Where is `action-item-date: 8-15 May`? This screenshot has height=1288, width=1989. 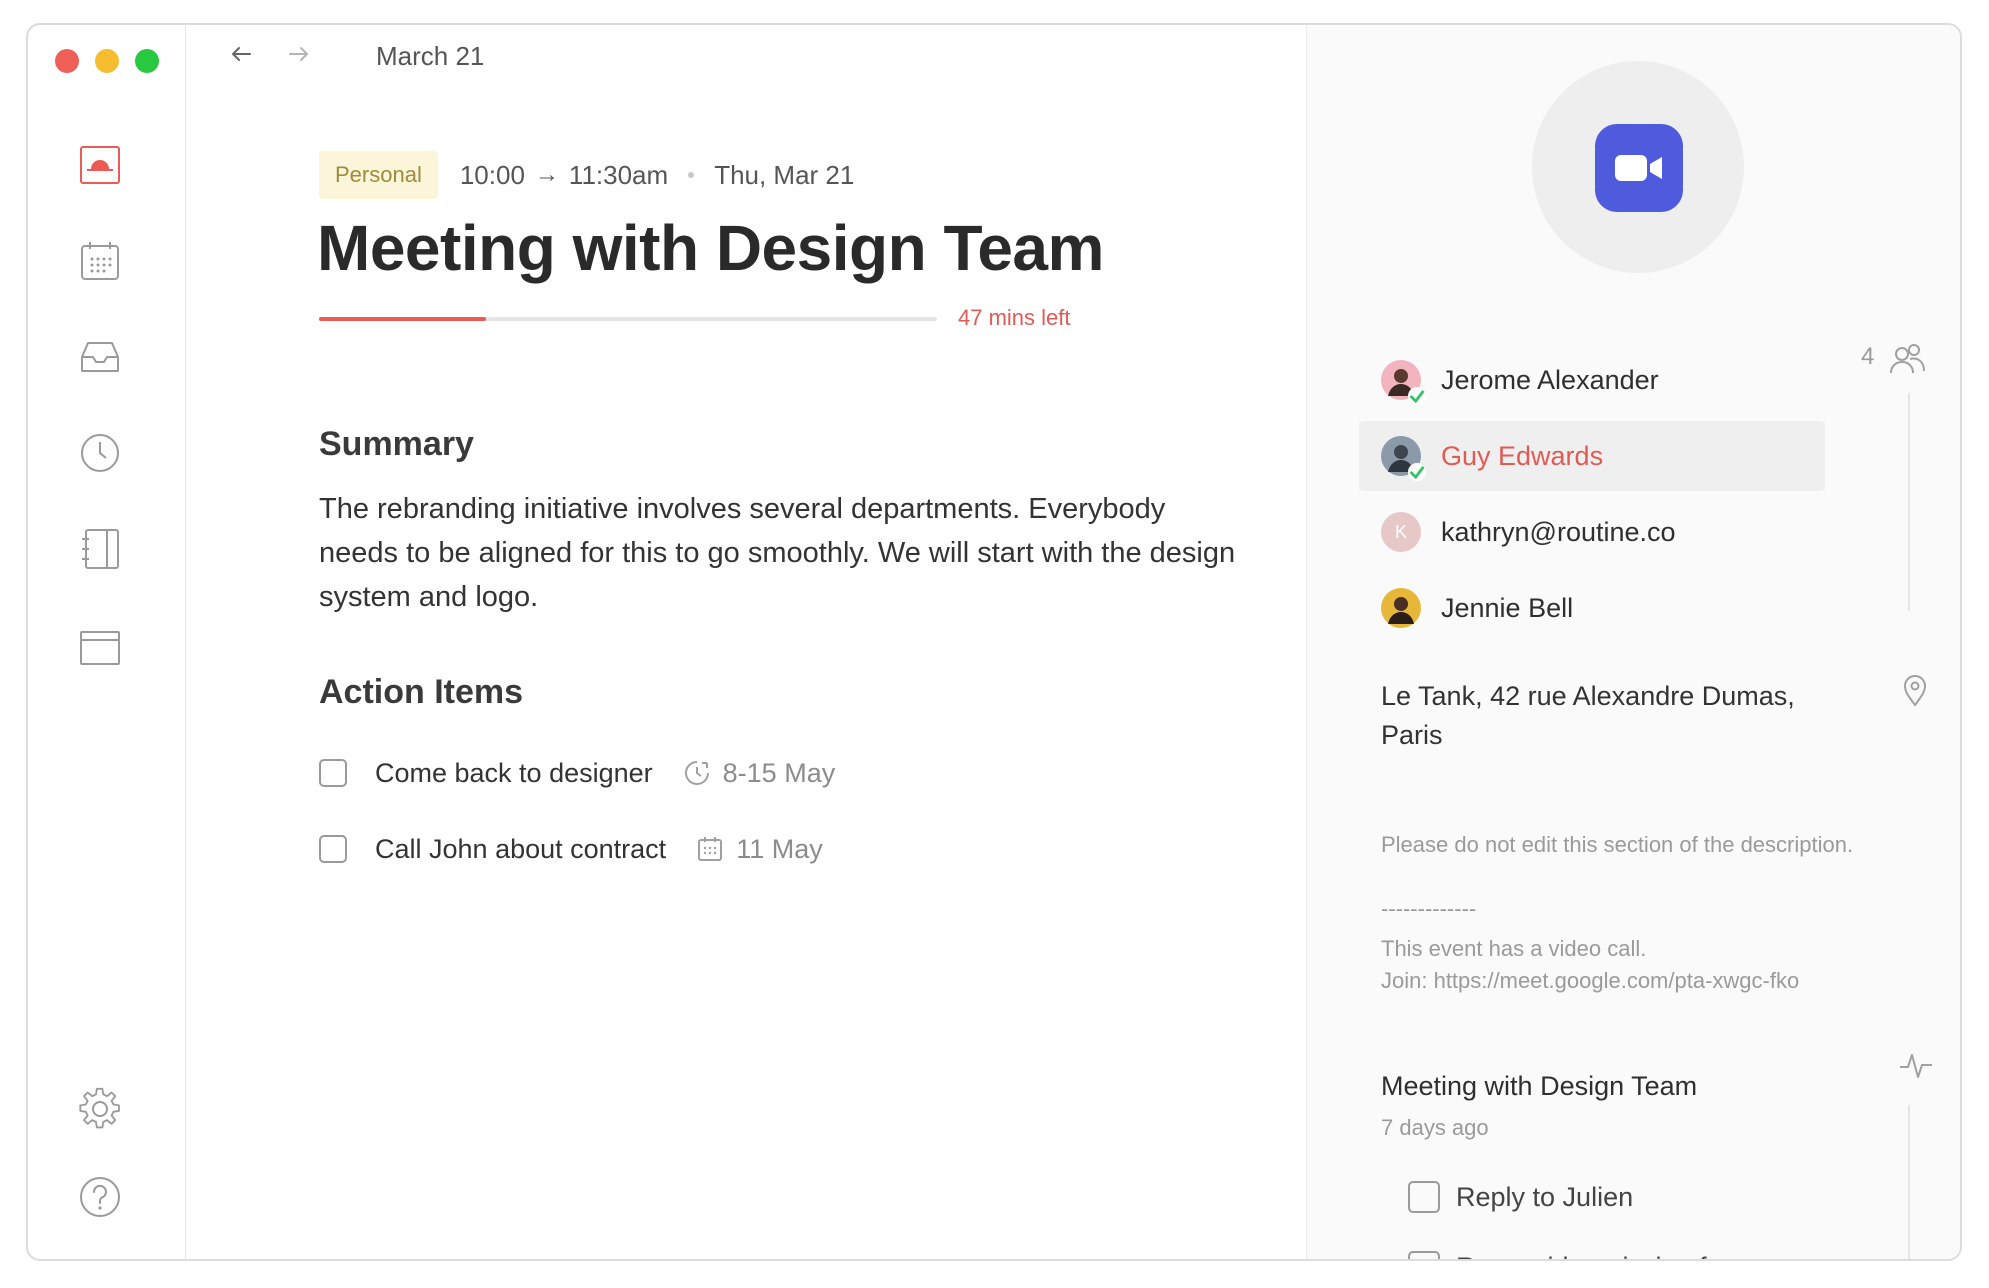 action-item-date: 8-15 May is located at coordinates (779, 773).